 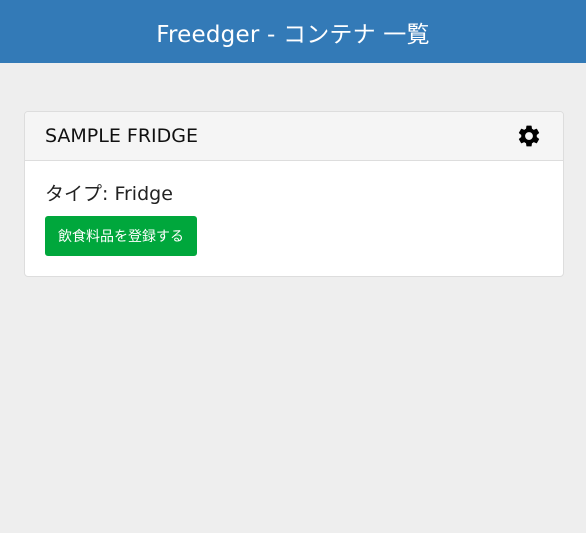 I want to click on container-type-value: Fridge, so click(x=143, y=194).